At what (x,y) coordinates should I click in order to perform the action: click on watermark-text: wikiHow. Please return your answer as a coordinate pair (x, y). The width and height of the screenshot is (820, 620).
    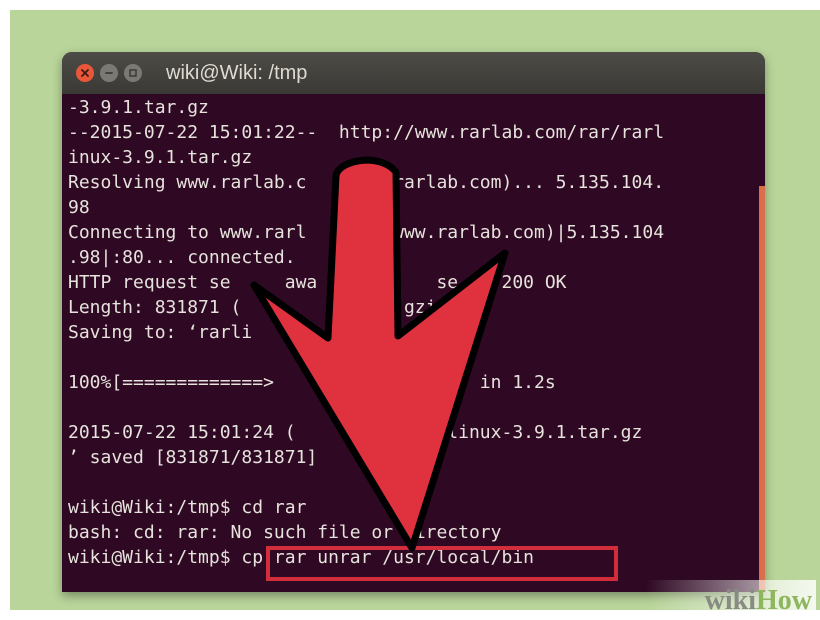
    Looking at the image, I should click on (758, 601).